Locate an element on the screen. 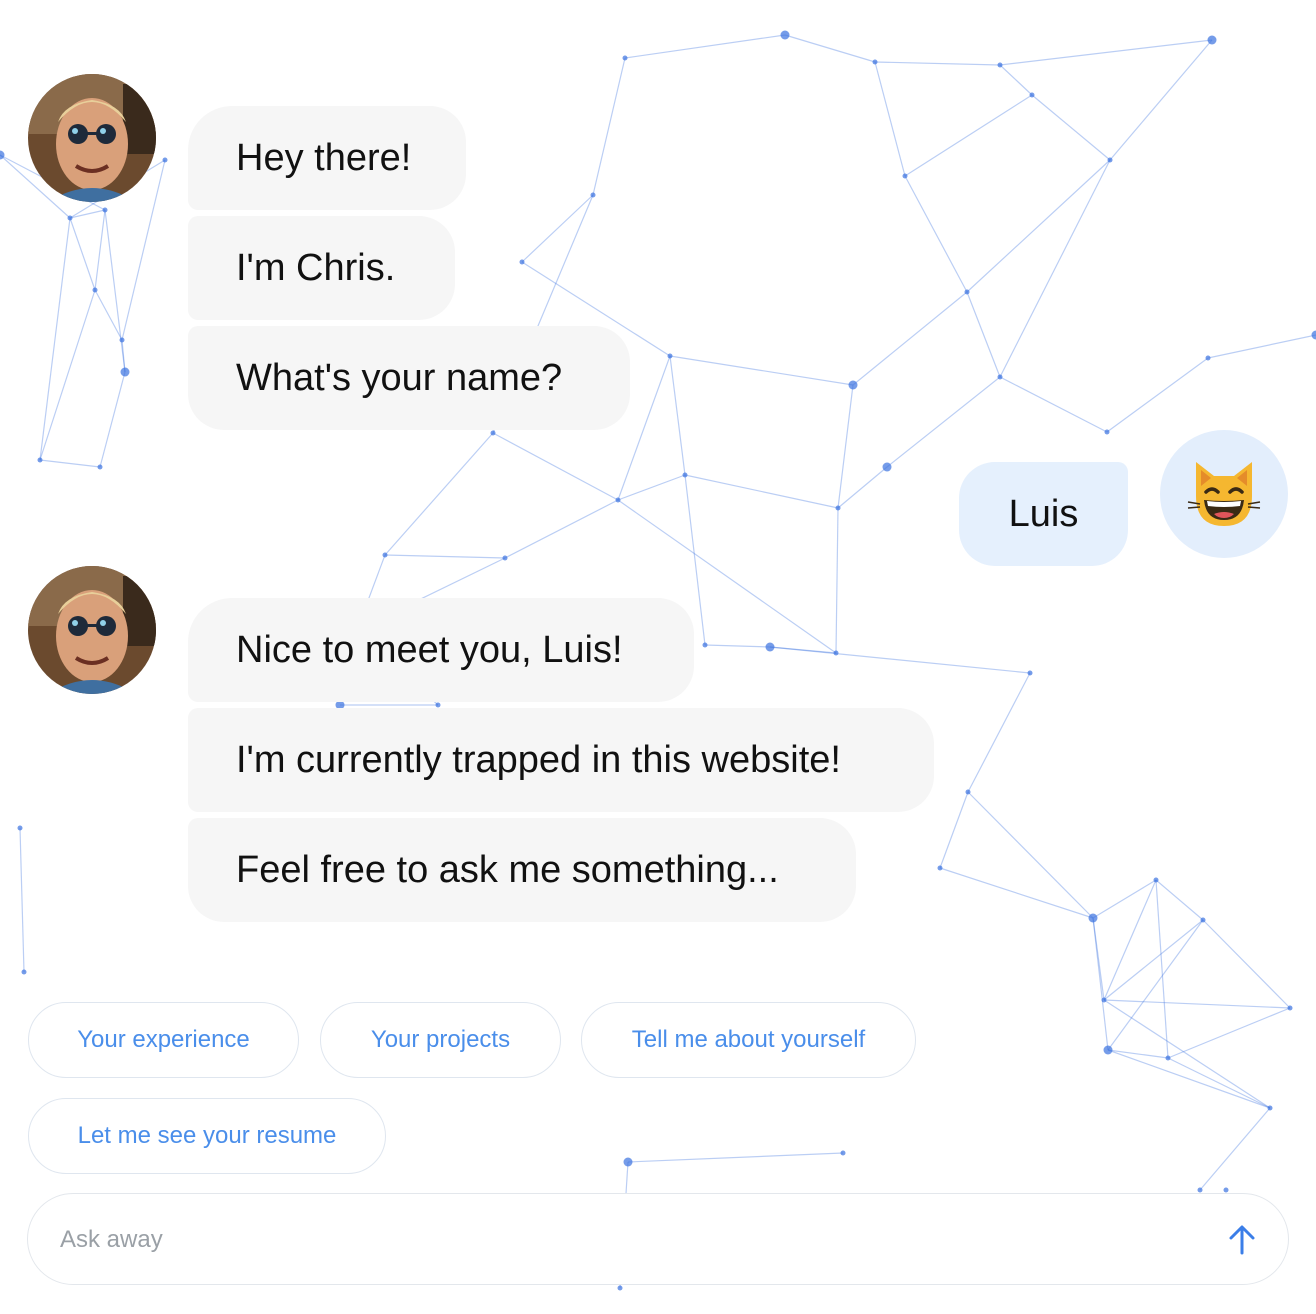 The image size is (1316, 1314). send-button is located at coordinates (1242, 1240).